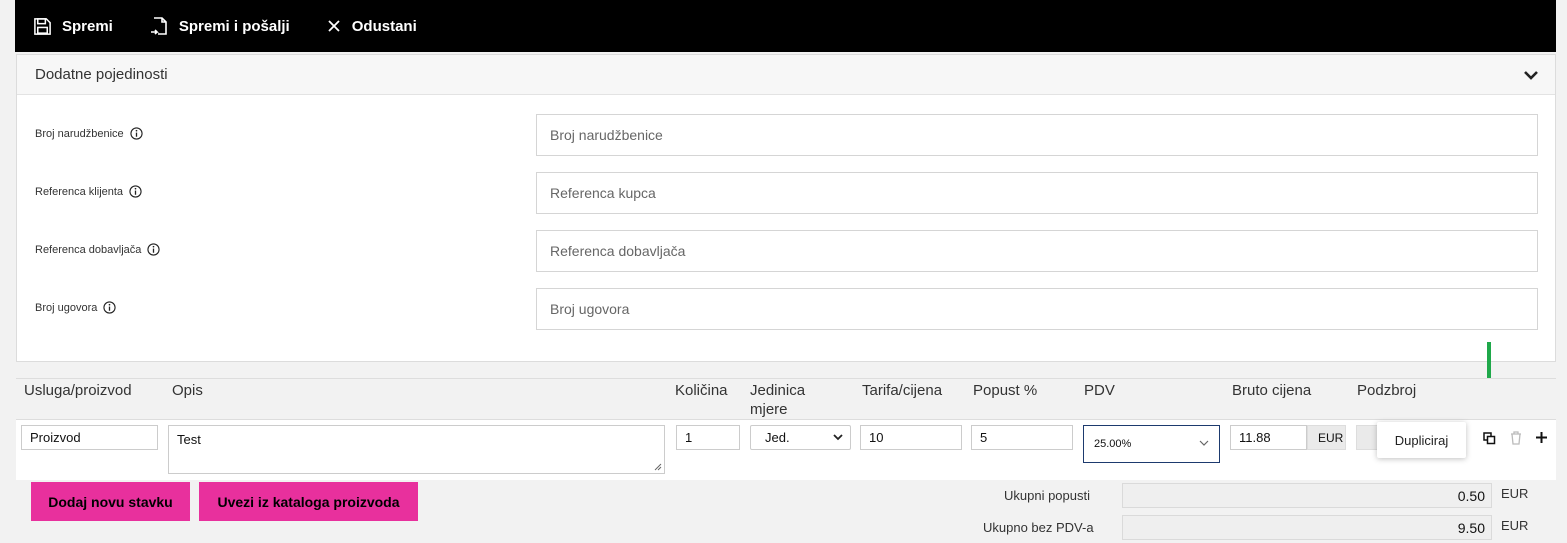 The image size is (1567, 543). Describe the element at coordinates (1037, 309) in the screenshot. I see `contract-number-input` at that location.